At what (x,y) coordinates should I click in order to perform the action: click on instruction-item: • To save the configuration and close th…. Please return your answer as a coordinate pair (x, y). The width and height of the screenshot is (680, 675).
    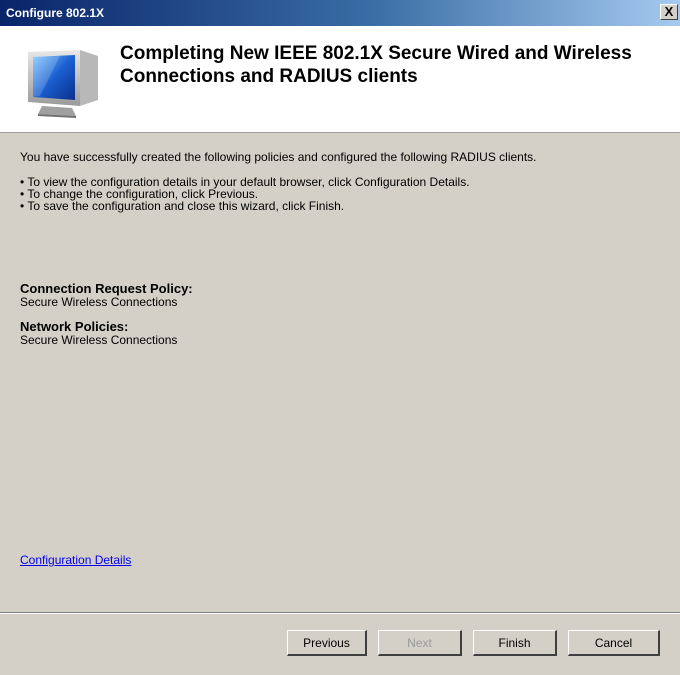
    Looking at the image, I should click on (182, 206).